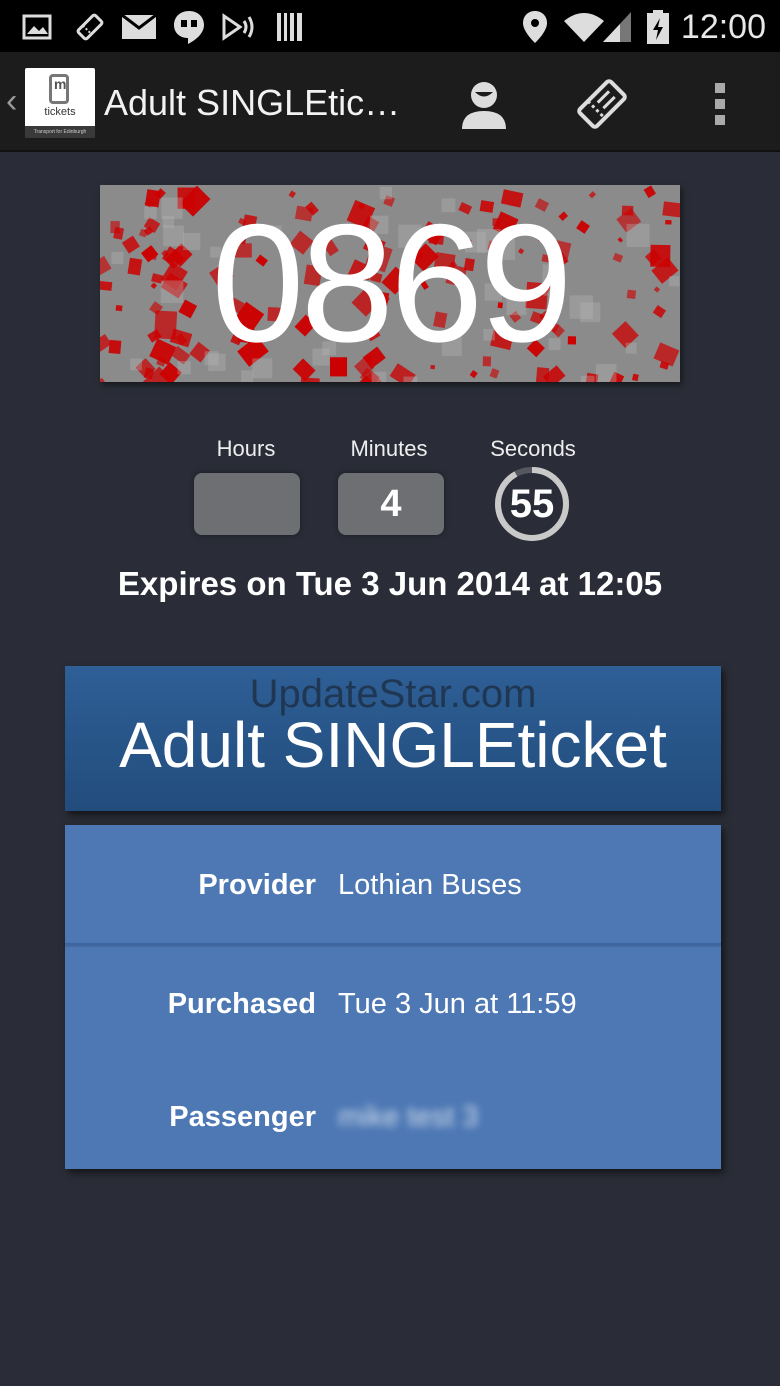 This screenshot has width=780, height=1386. Describe the element at coordinates (533, 448) in the screenshot. I see `seconds-label: Seconds` at that location.